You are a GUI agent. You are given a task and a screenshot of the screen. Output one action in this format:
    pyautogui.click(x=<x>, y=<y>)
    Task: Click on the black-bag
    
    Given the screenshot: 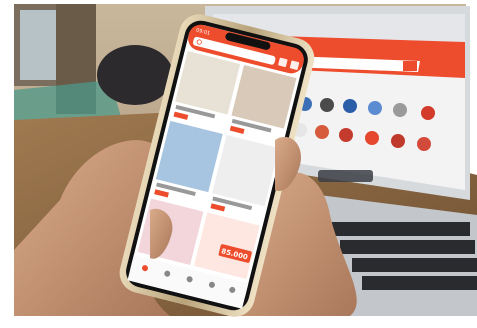 What is the action you would take?
    pyautogui.click(x=135, y=75)
    